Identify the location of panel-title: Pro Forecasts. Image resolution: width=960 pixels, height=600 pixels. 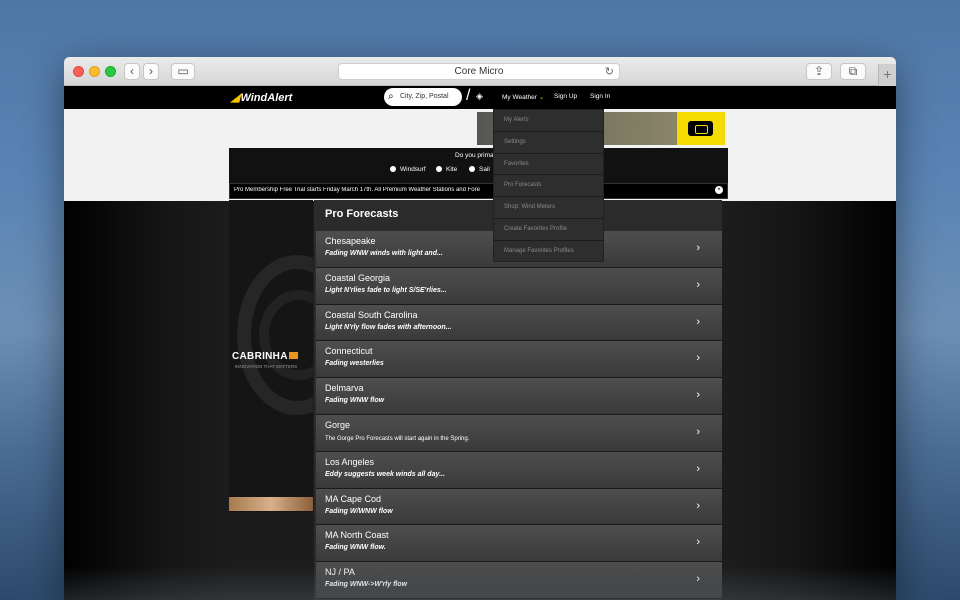
(362, 214).